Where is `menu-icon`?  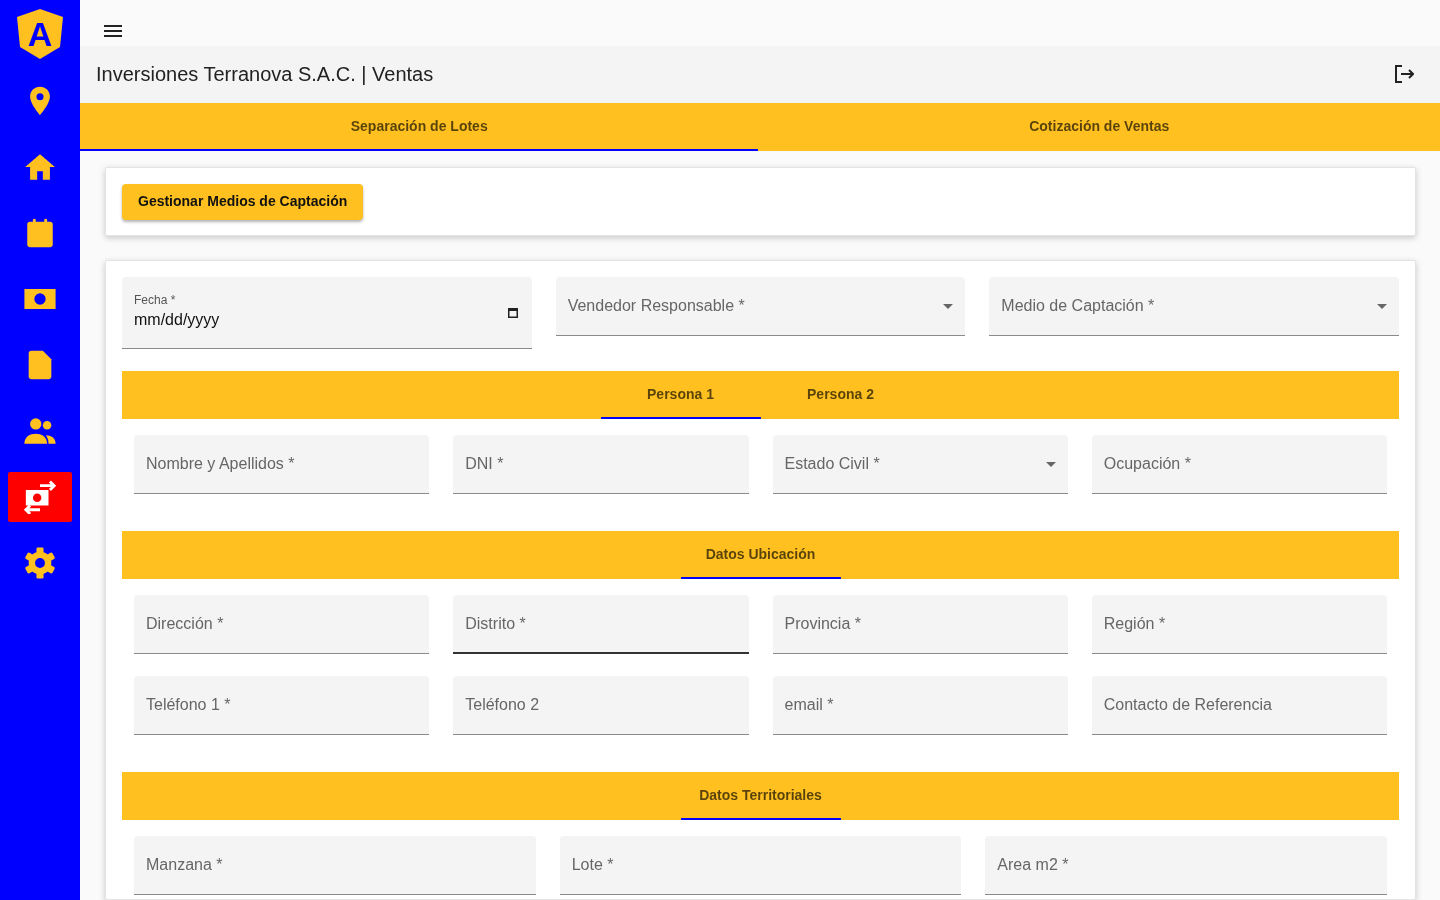 menu-icon is located at coordinates (113, 30).